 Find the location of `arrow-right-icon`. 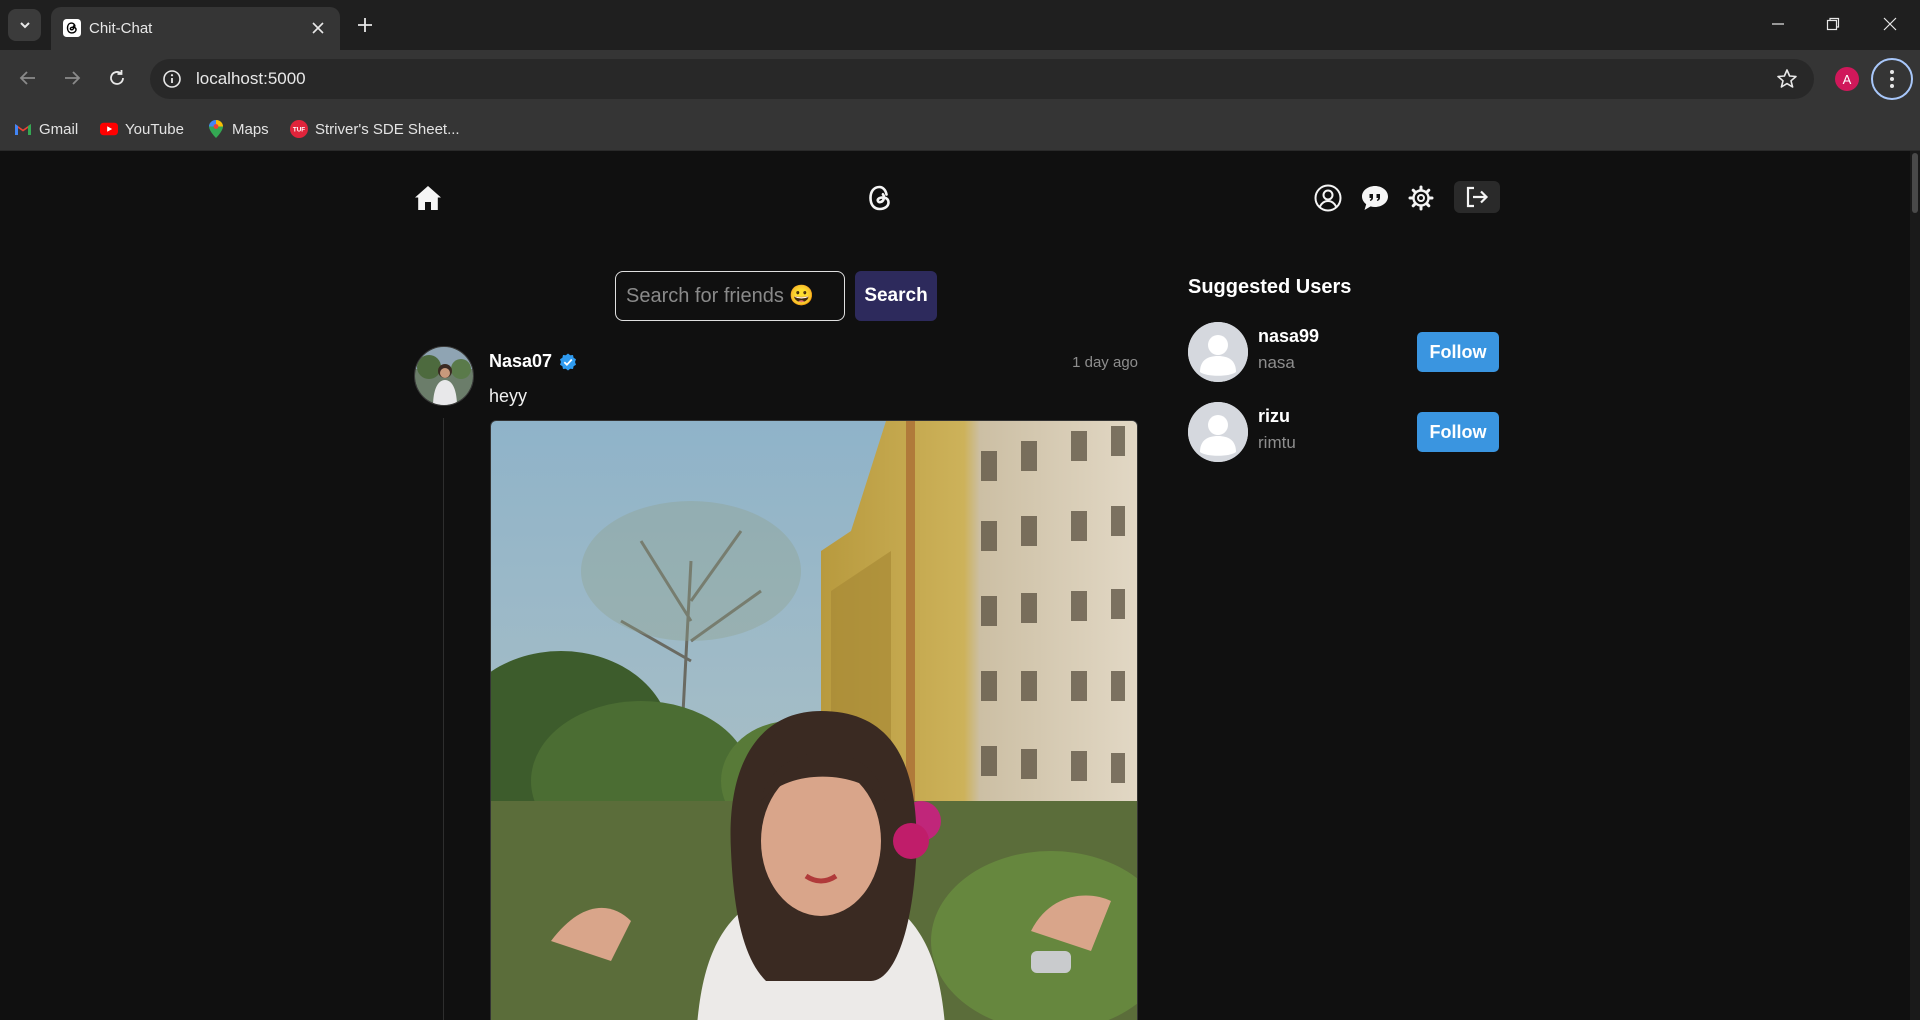

arrow-right-icon is located at coordinates (73, 78).